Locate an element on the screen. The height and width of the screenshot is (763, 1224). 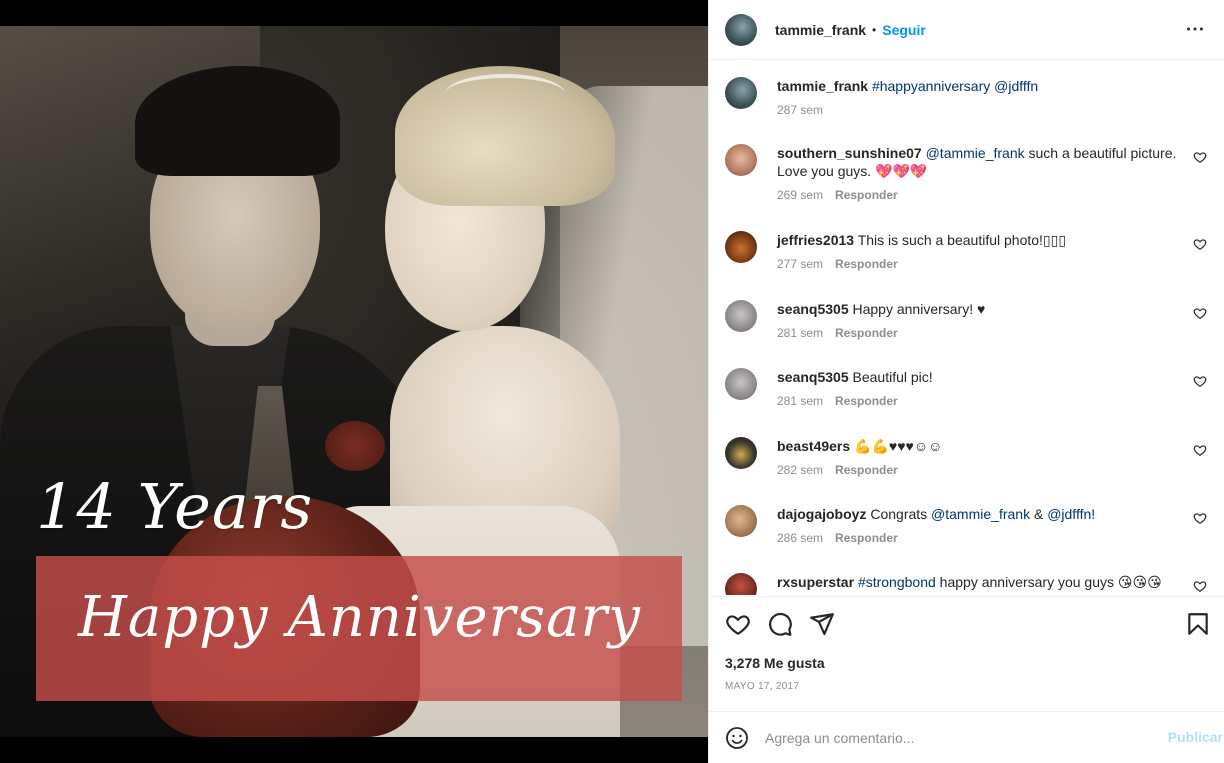
comment-username: beast49ers is located at coordinates (813, 446).